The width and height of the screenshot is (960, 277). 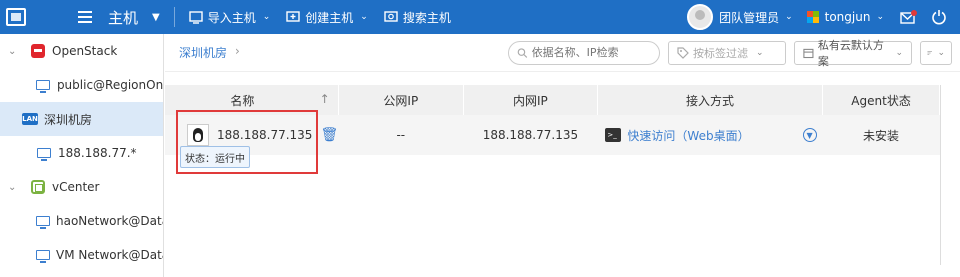 I want to click on import-host-menu: 导入主机 ⌄, so click(x=230, y=17).